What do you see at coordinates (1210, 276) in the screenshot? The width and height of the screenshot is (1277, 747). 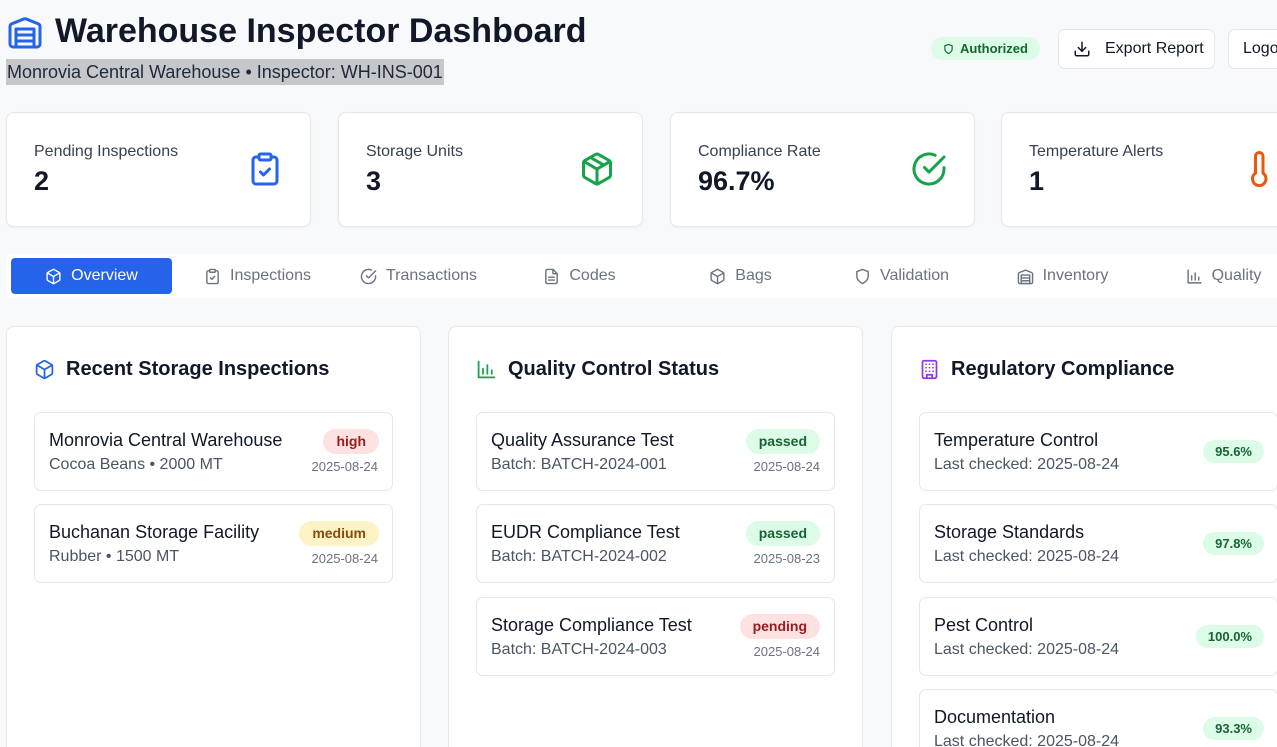 I see `tab-quality: Quality` at bounding box center [1210, 276].